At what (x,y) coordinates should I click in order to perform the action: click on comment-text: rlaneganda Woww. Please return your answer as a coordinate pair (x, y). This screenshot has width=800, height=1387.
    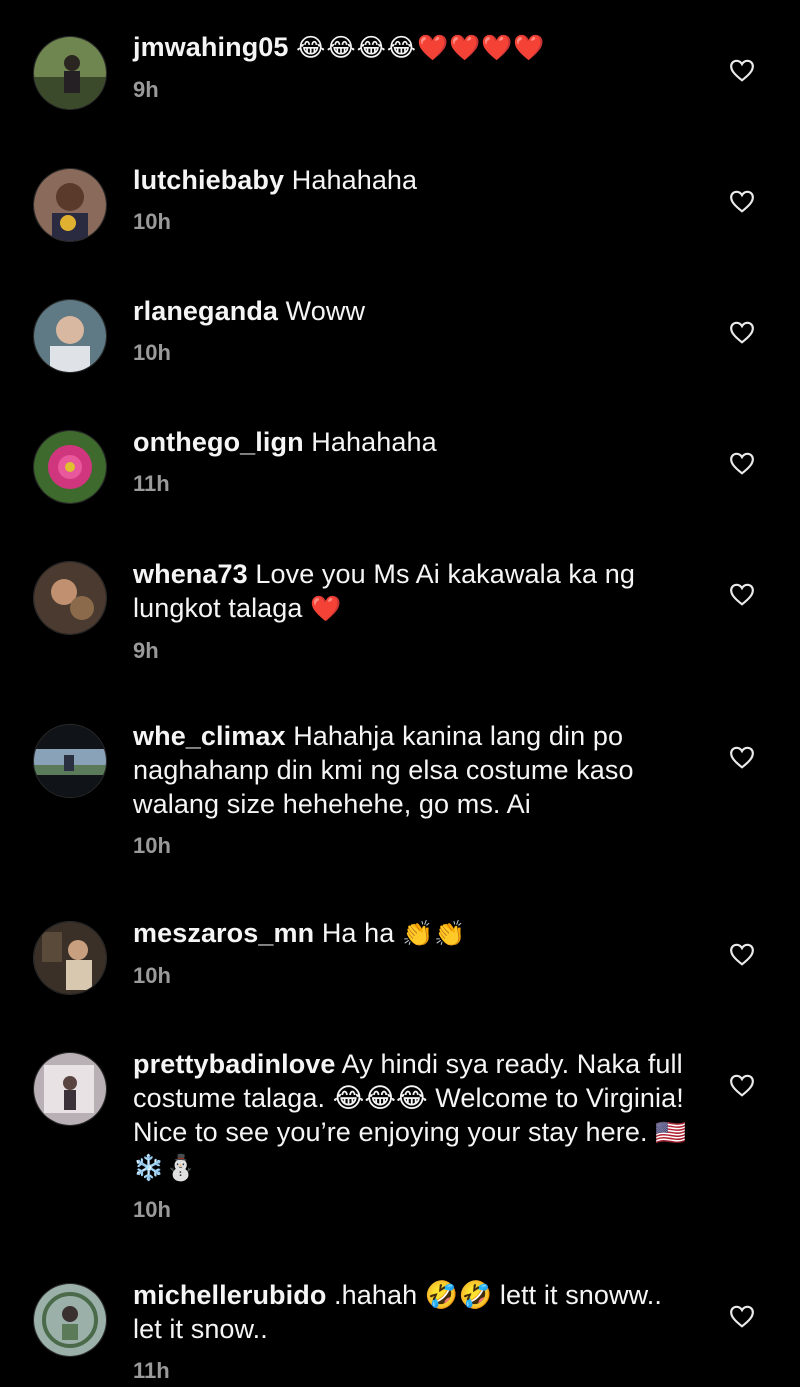
    Looking at the image, I should click on (413, 311).